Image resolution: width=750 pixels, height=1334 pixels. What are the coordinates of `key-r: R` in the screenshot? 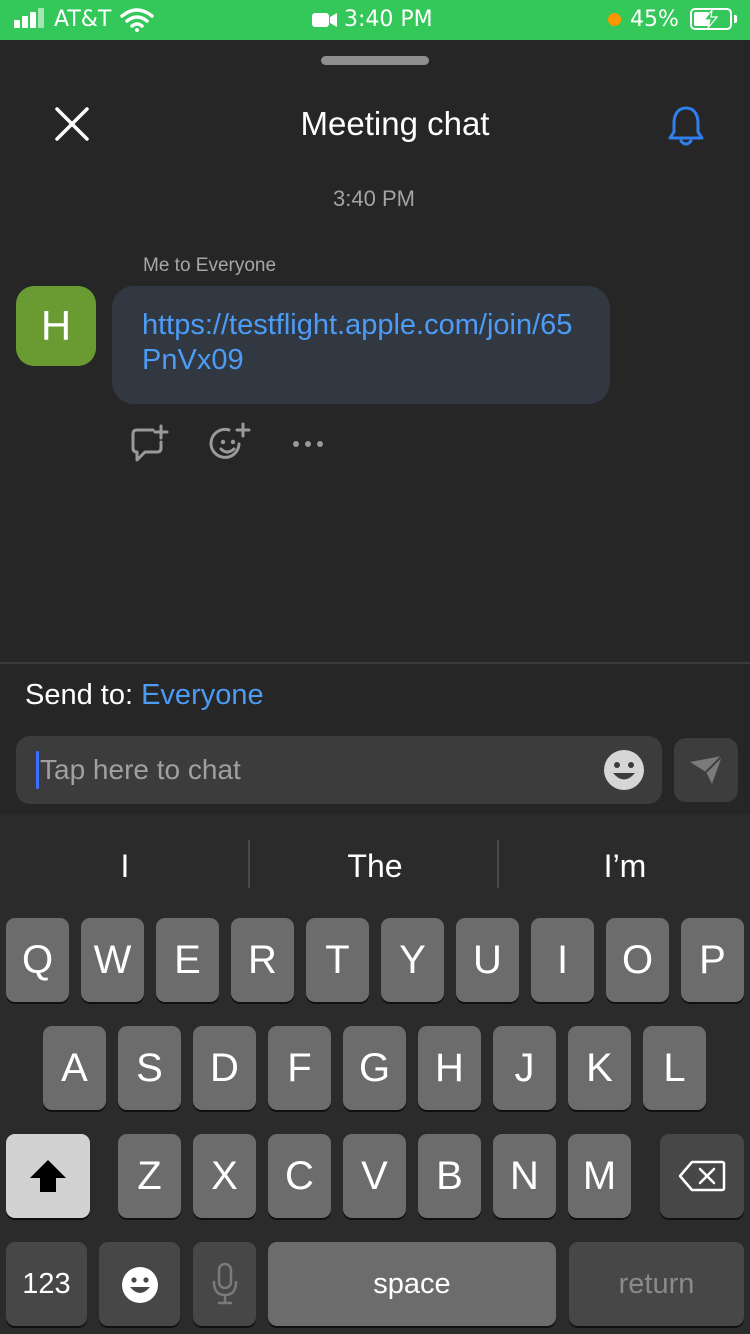 It's located at (262, 960).